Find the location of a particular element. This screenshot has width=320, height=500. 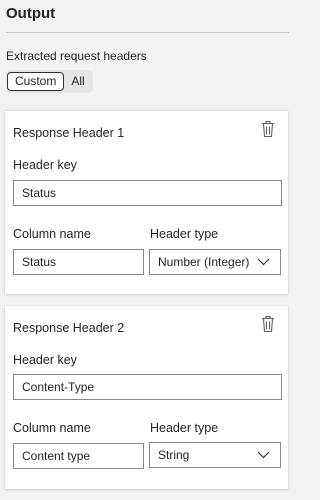

card-title: Response Header 2 is located at coordinates (69, 328).